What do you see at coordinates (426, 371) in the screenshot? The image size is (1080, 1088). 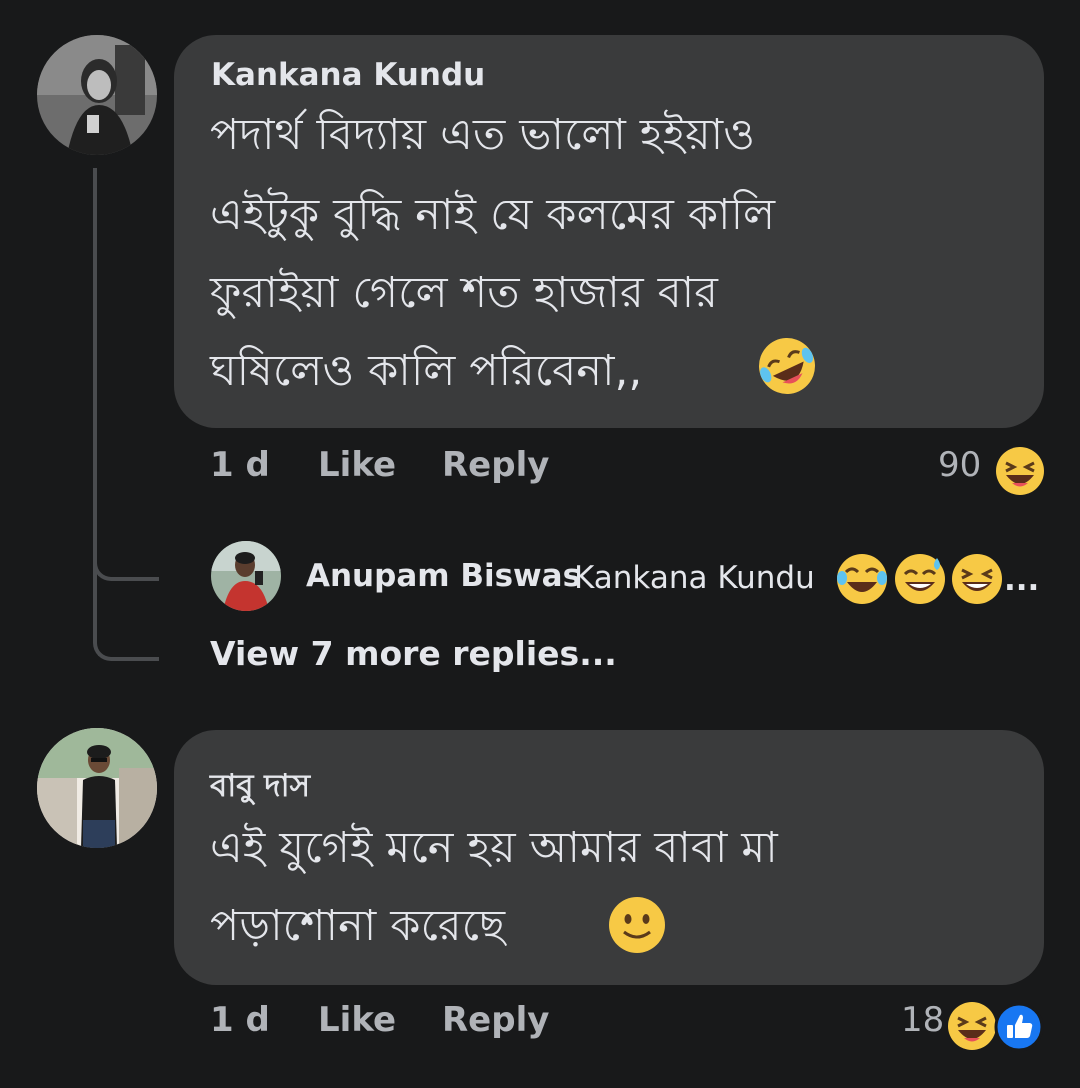 I see `comment-text-line: ঘষিলেও কালি পরিবেনা,,` at bounding box center [426, 371].